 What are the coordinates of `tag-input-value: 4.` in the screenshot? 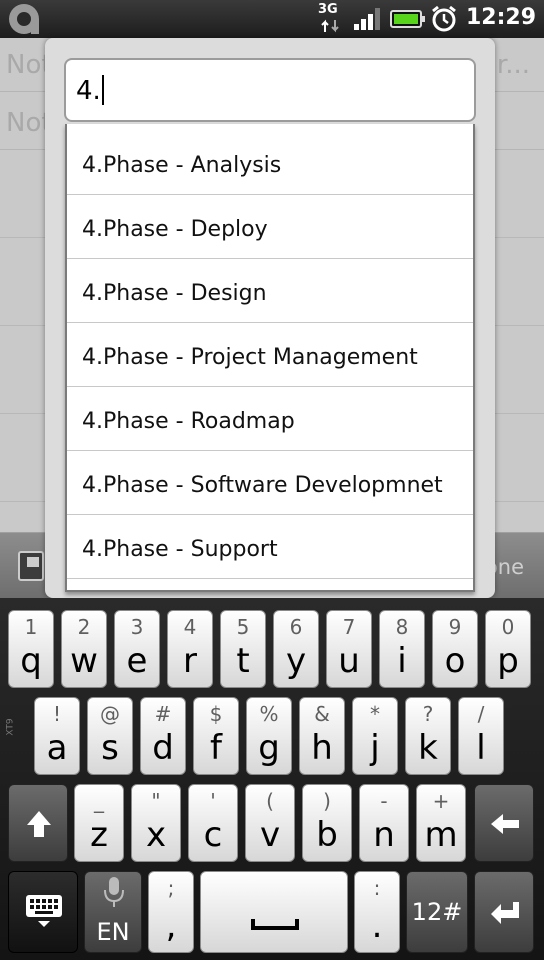 It's located at (88, 91).